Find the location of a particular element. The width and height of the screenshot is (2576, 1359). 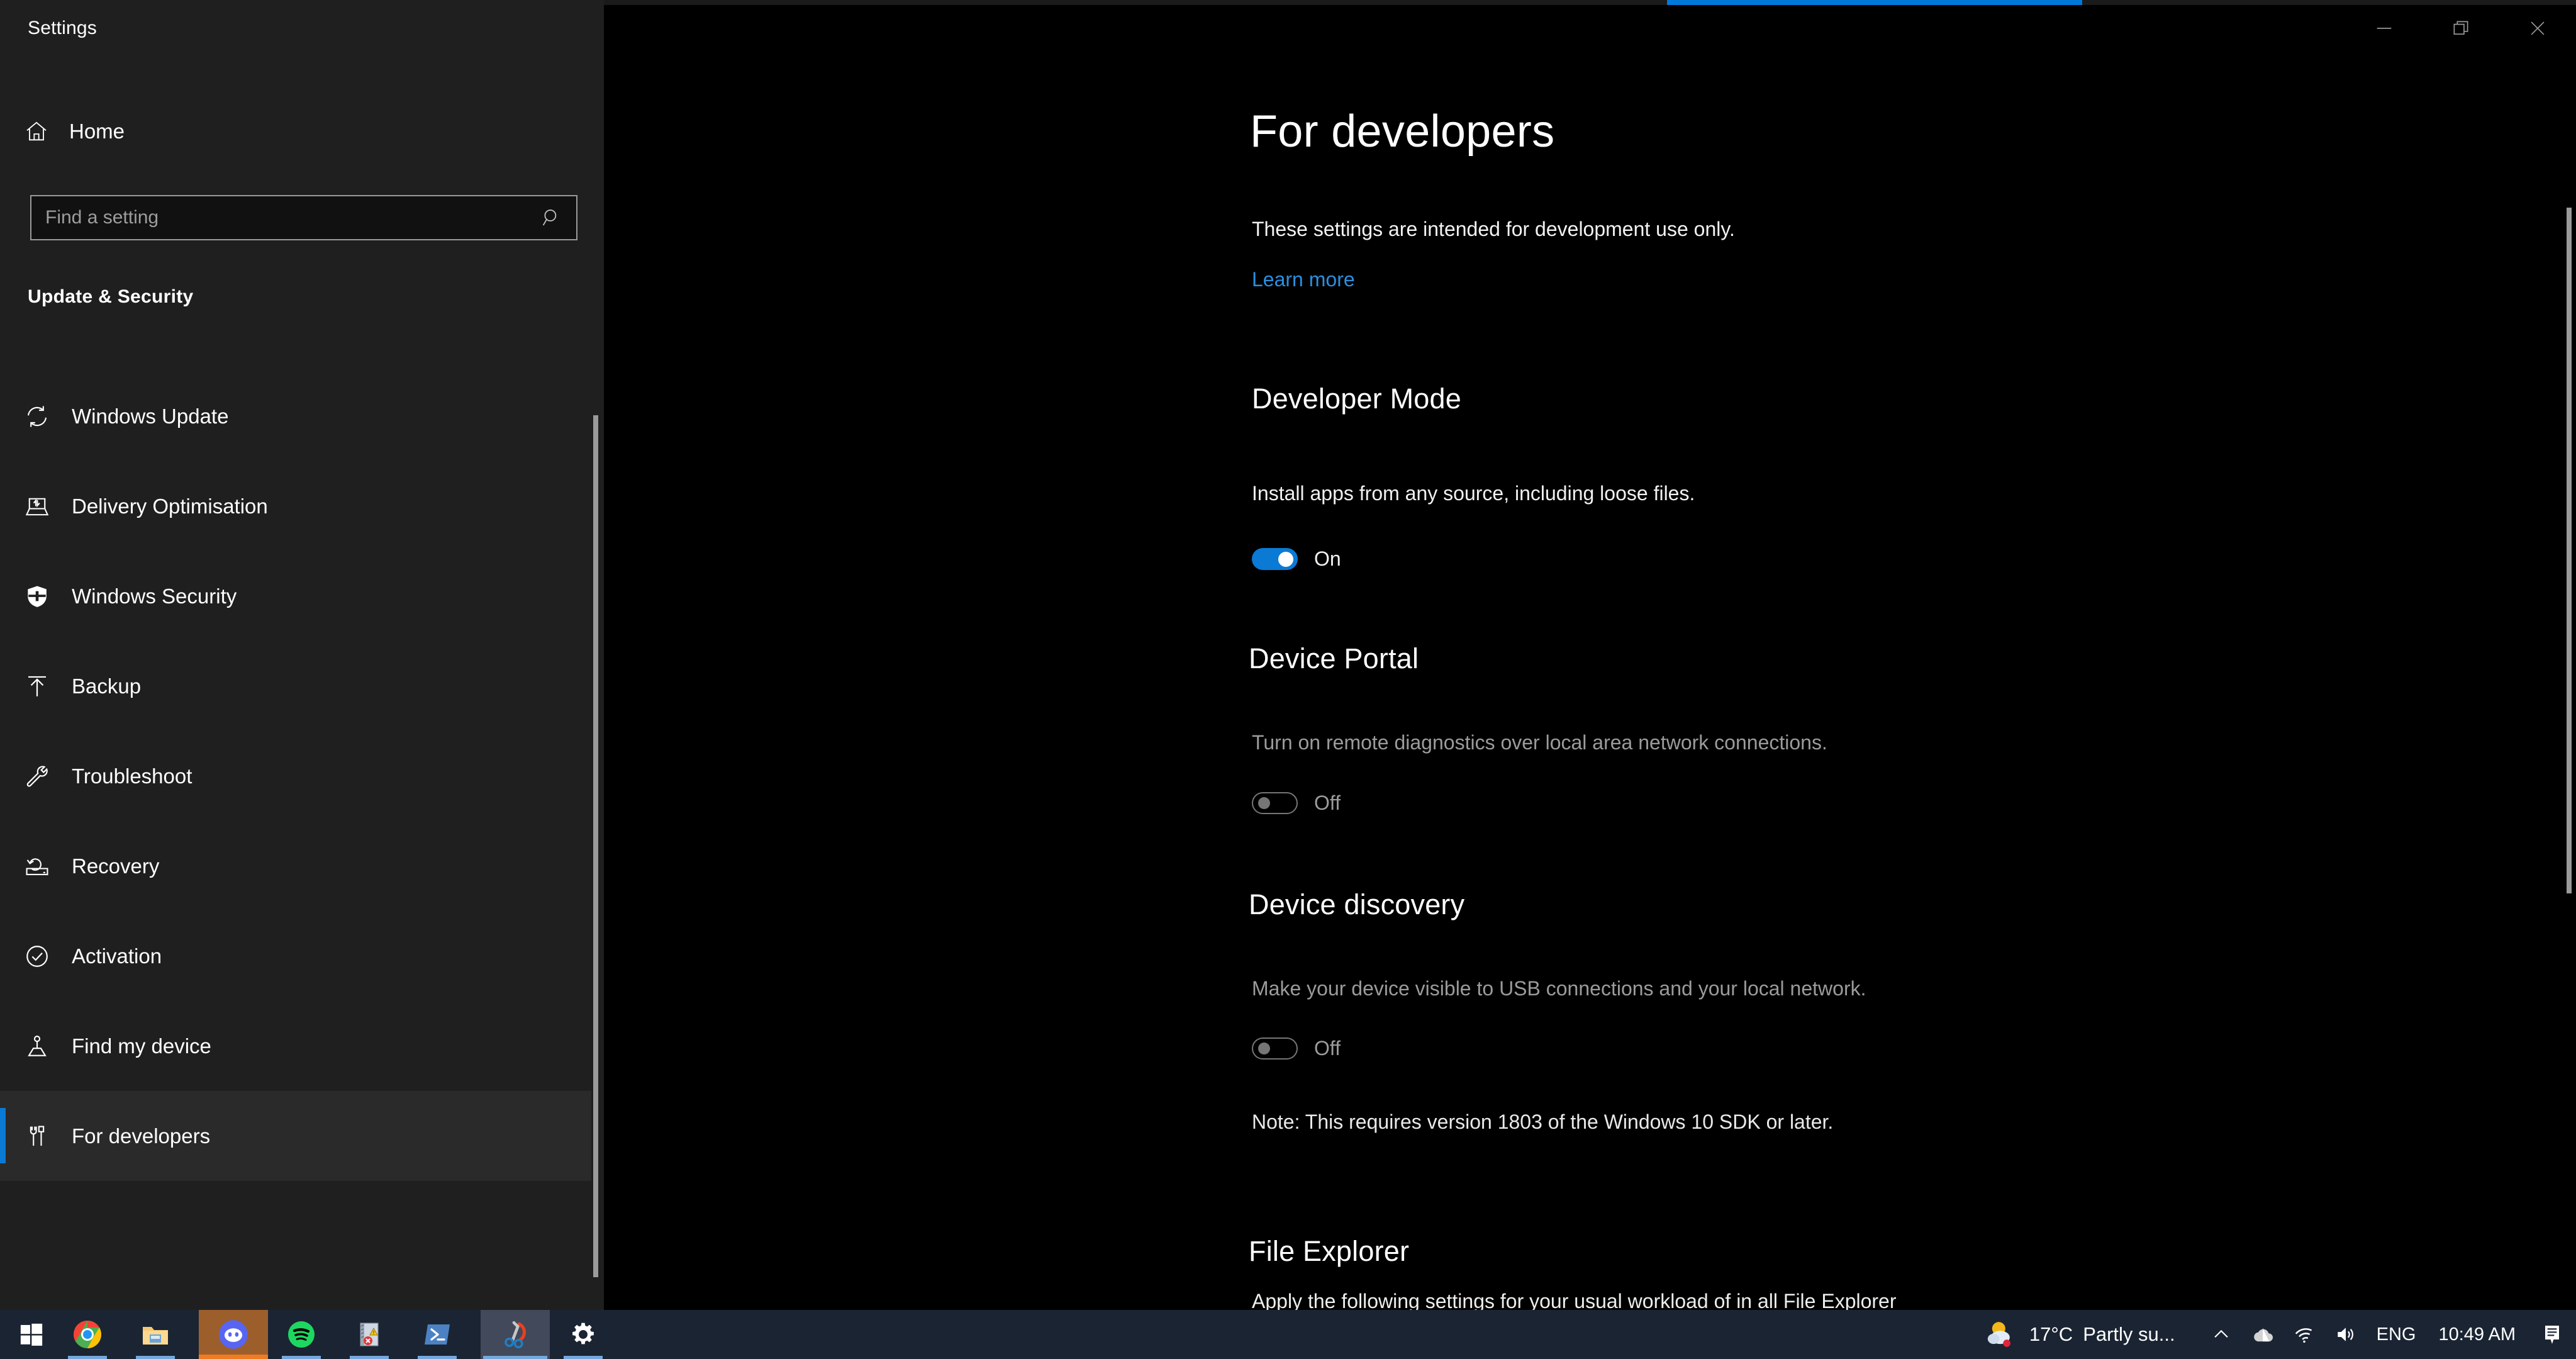

sidebar-item-activation: Activation is located at coordinates (295, 956).